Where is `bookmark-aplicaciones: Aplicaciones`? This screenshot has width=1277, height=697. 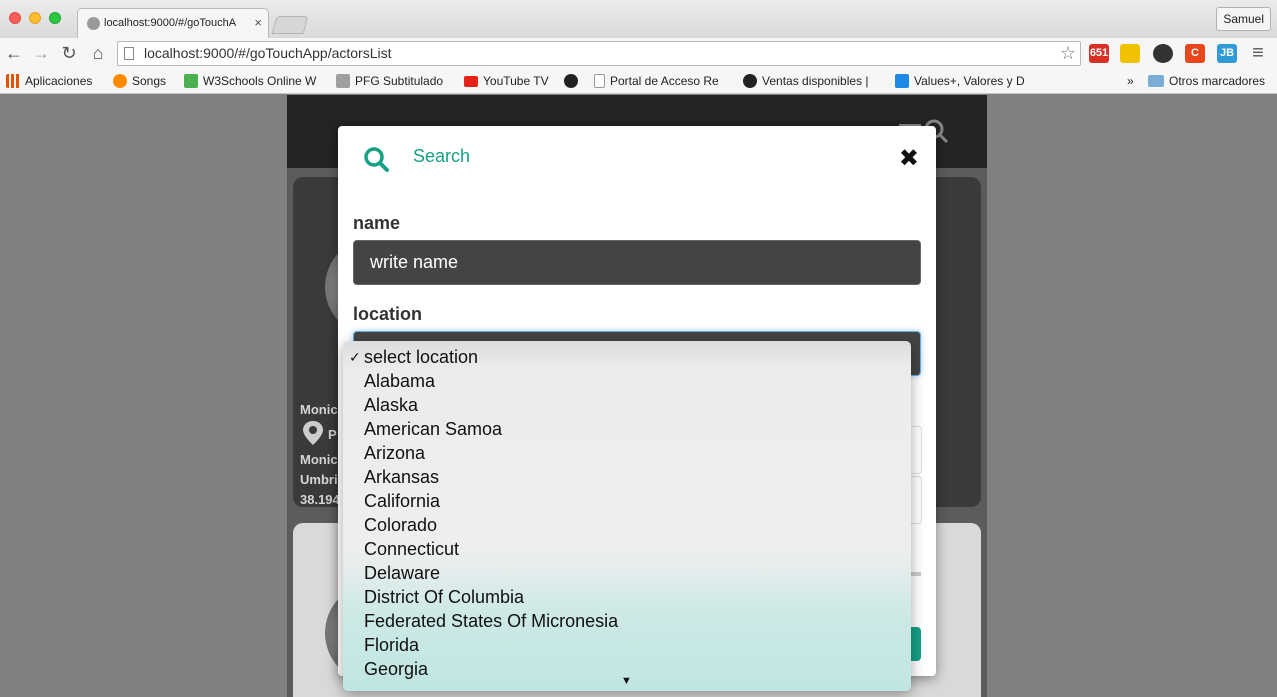 bookmark-aplicaciones: Aplicaciones is located at coordinates (49, 81).